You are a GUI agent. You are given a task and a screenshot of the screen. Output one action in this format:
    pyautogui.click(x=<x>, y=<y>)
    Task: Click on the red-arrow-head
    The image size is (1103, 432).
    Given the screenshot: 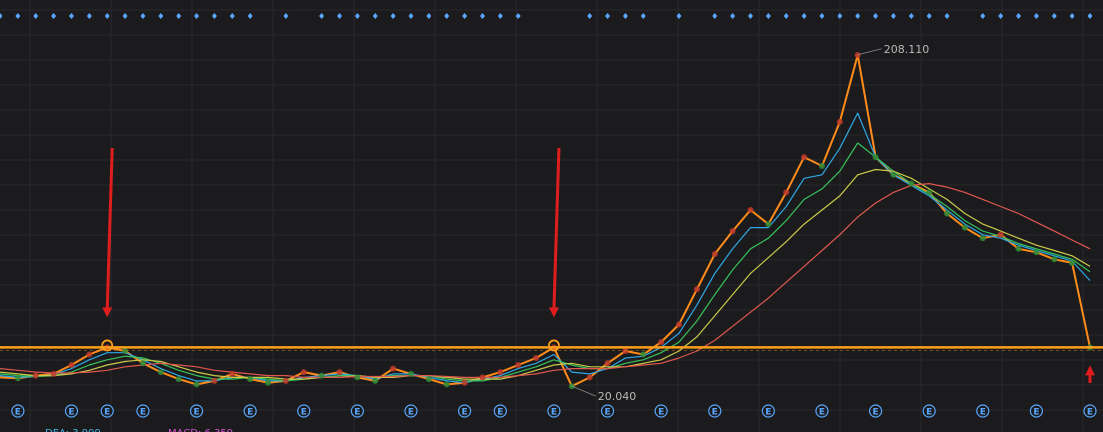 What is the action you would take?
    pyautogui.click(x=553, y=312)
    